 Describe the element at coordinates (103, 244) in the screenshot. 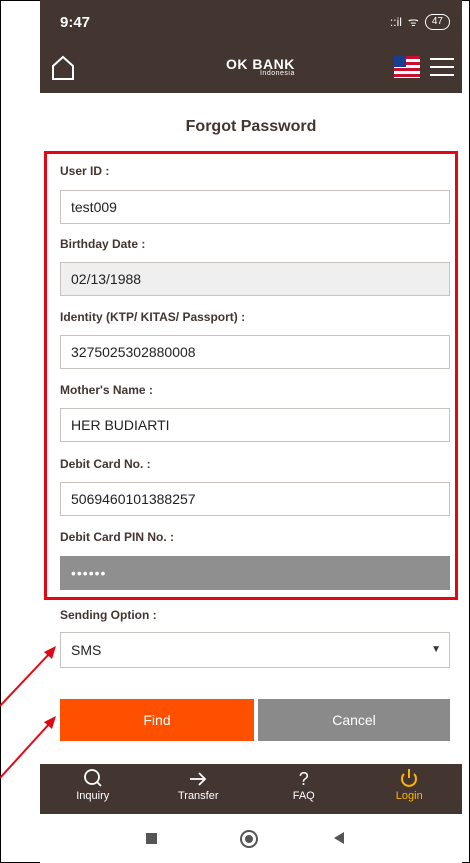

I see `birthday-label: Birthday Date :` at that location.